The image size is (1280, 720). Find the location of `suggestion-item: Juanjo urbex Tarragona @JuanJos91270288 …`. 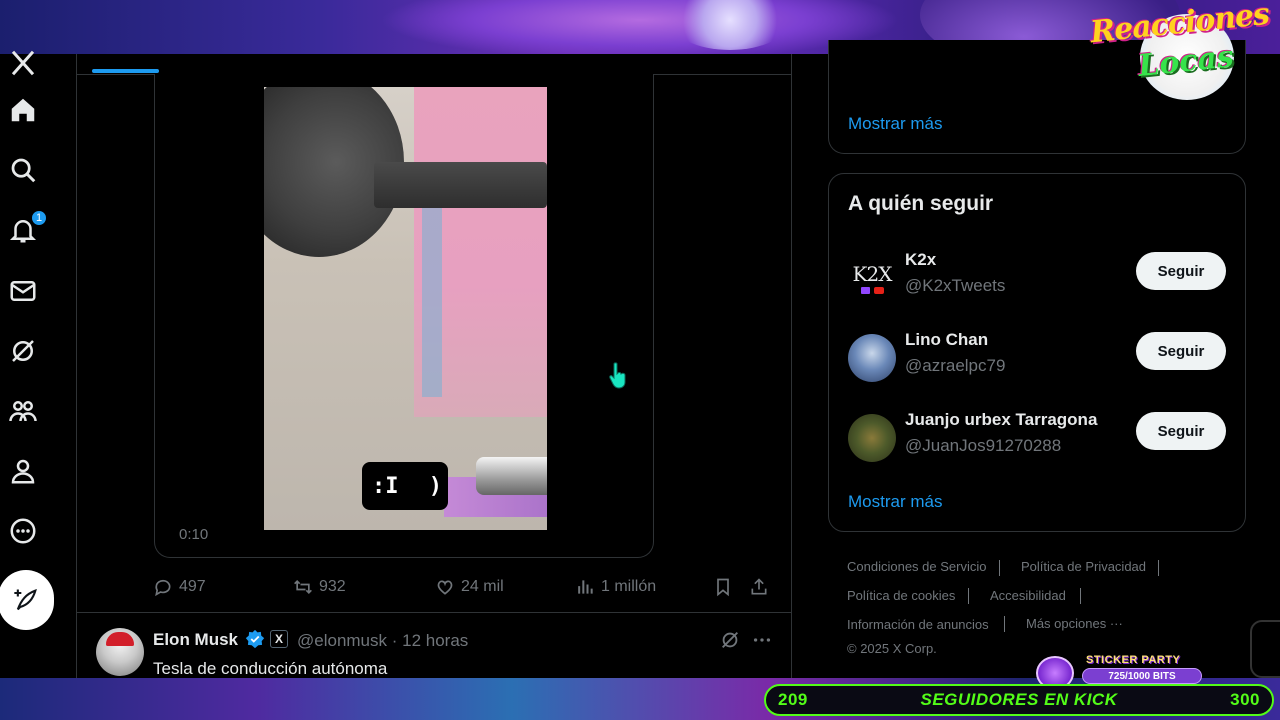

suggestion-item: Juanjo urbex Tarragona @JuanJos91270288 … is located at coordinates (1037, 438).